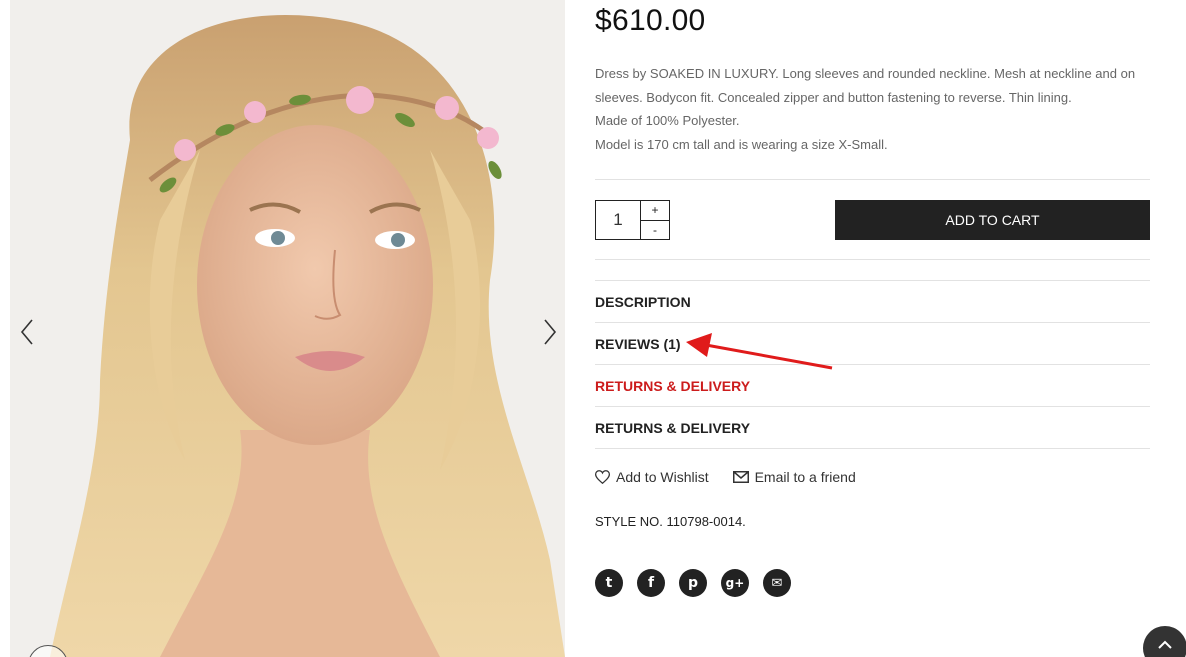 This screenshot has width=1186, height=657. I want to click on email-friend-link: Email to a friend, so click(794, 477).